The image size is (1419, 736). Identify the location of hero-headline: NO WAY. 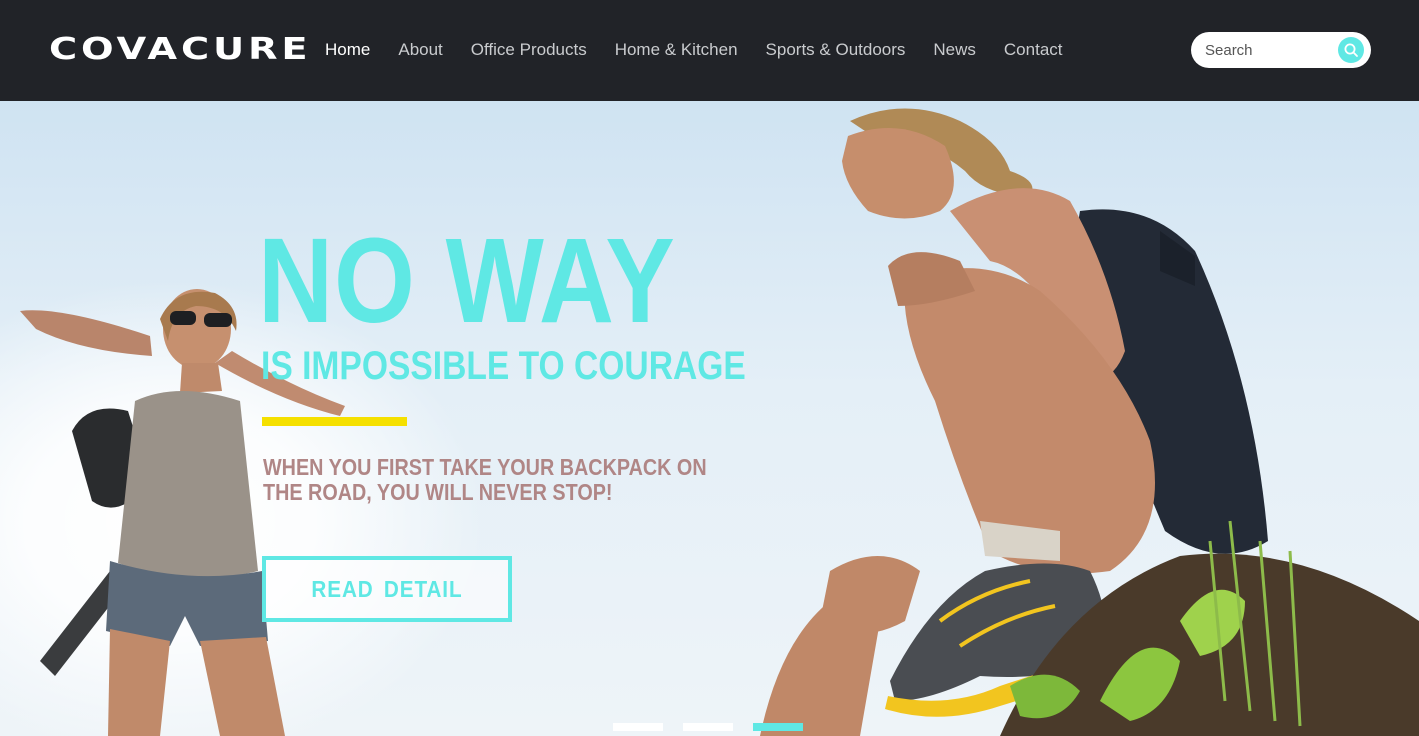
(467, 280).